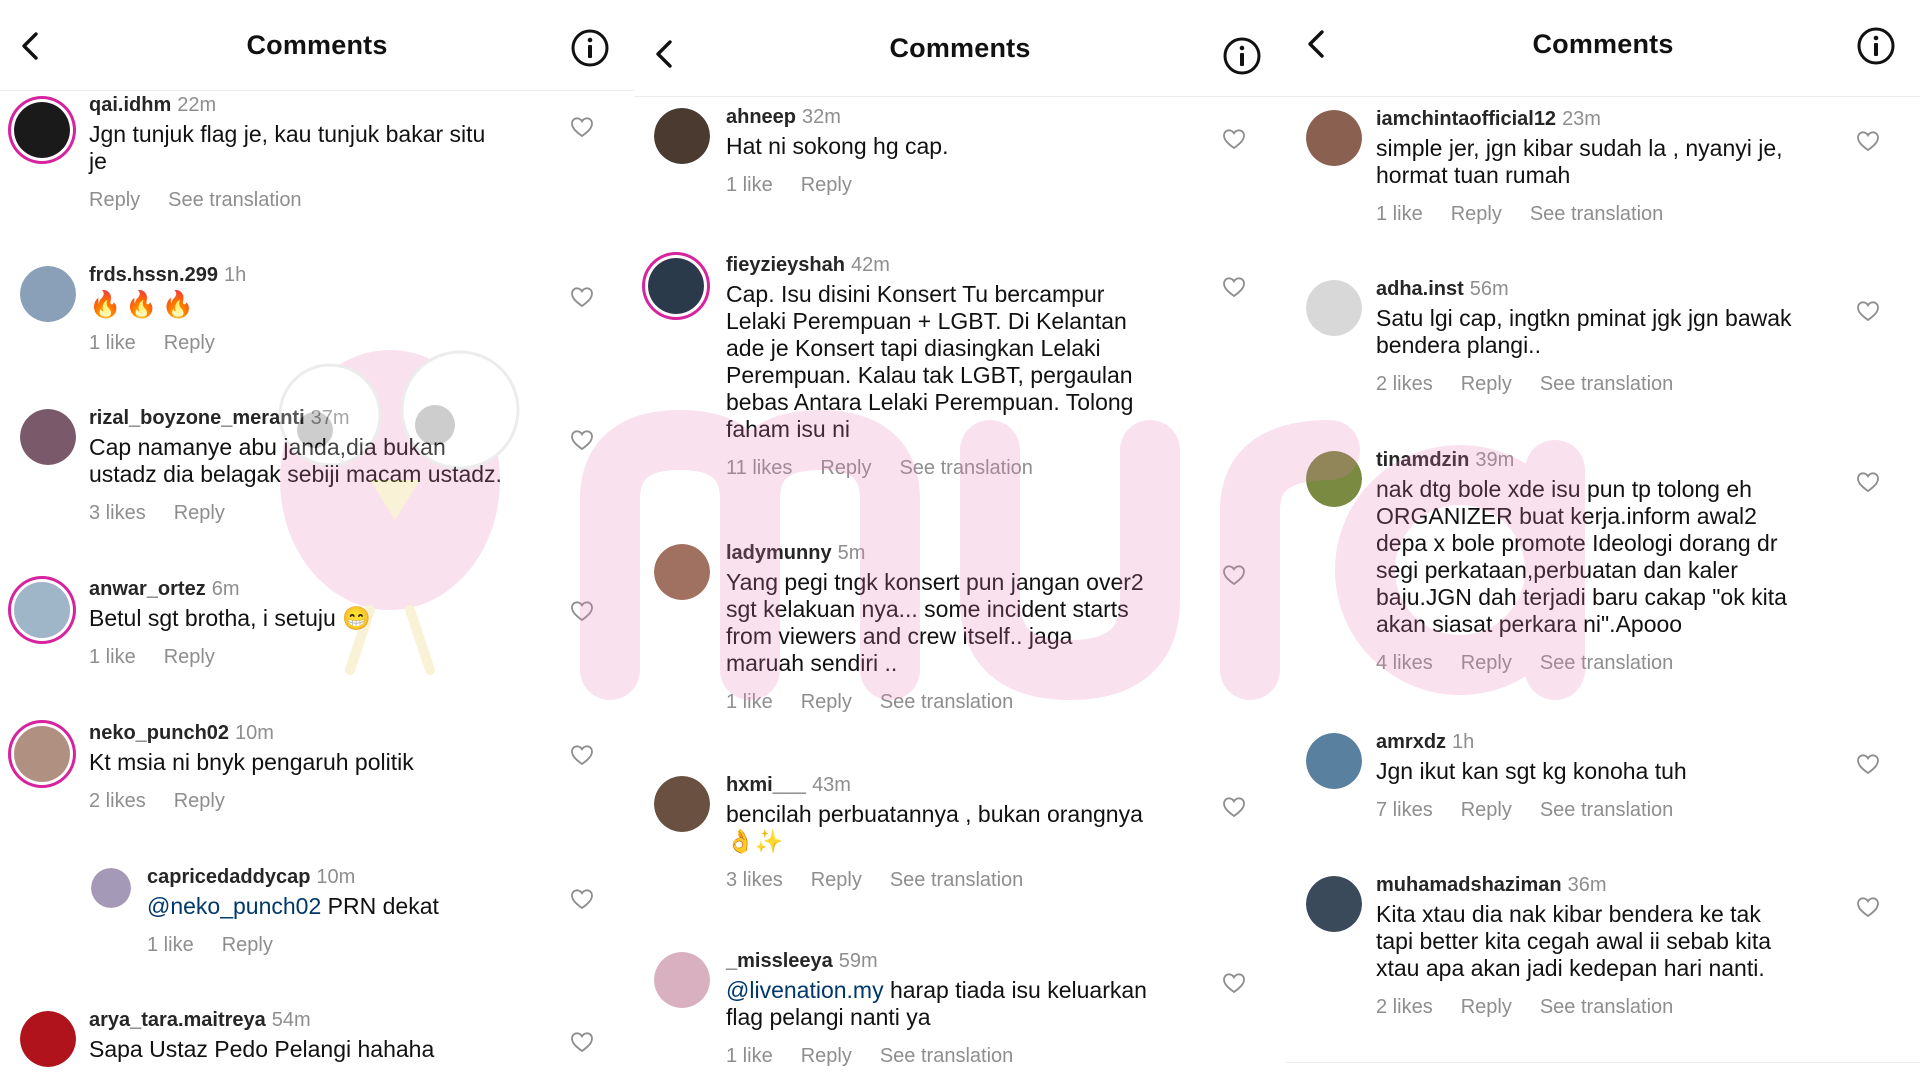  I want to click on comment-username: anwar_ortez, so click(147, 589).